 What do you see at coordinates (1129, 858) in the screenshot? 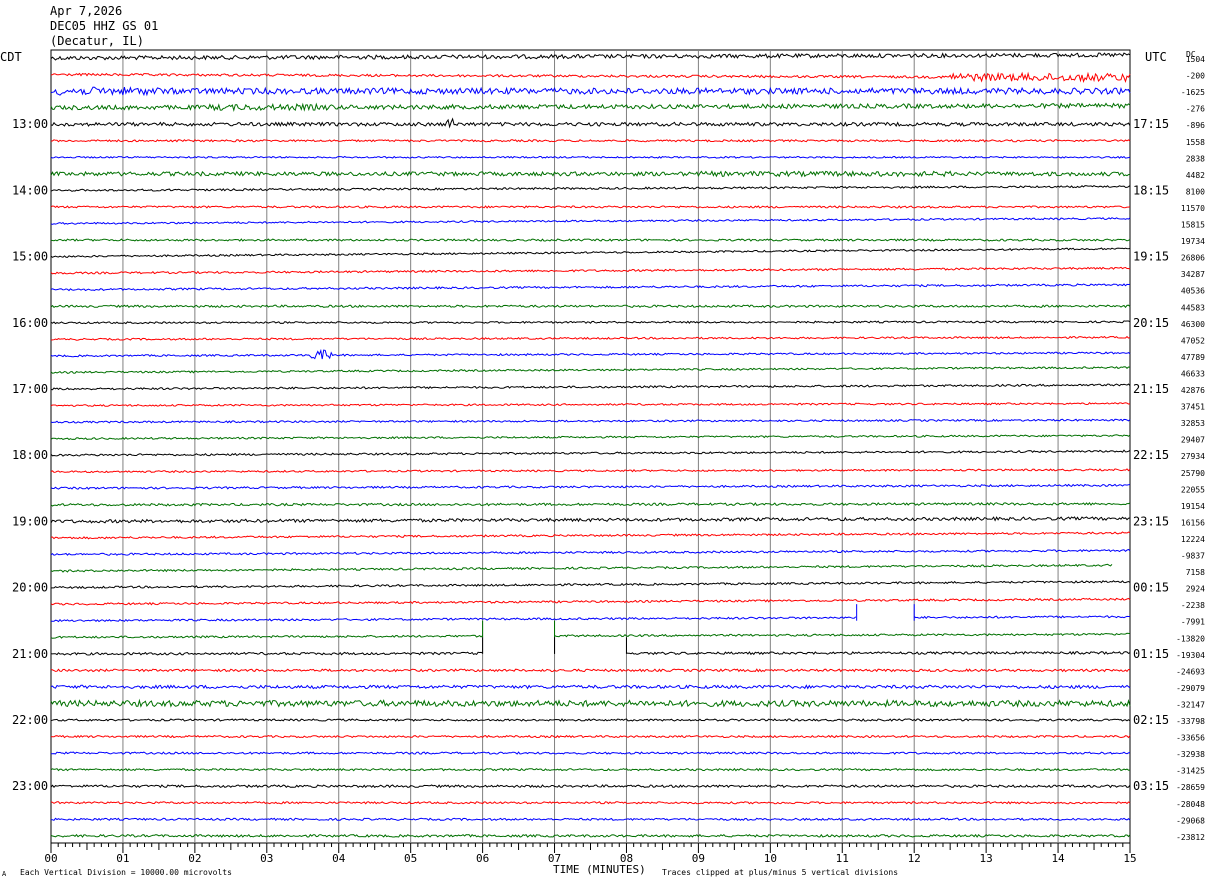
I see `x-tick-label: 15` at bounding box center [1129, 858].